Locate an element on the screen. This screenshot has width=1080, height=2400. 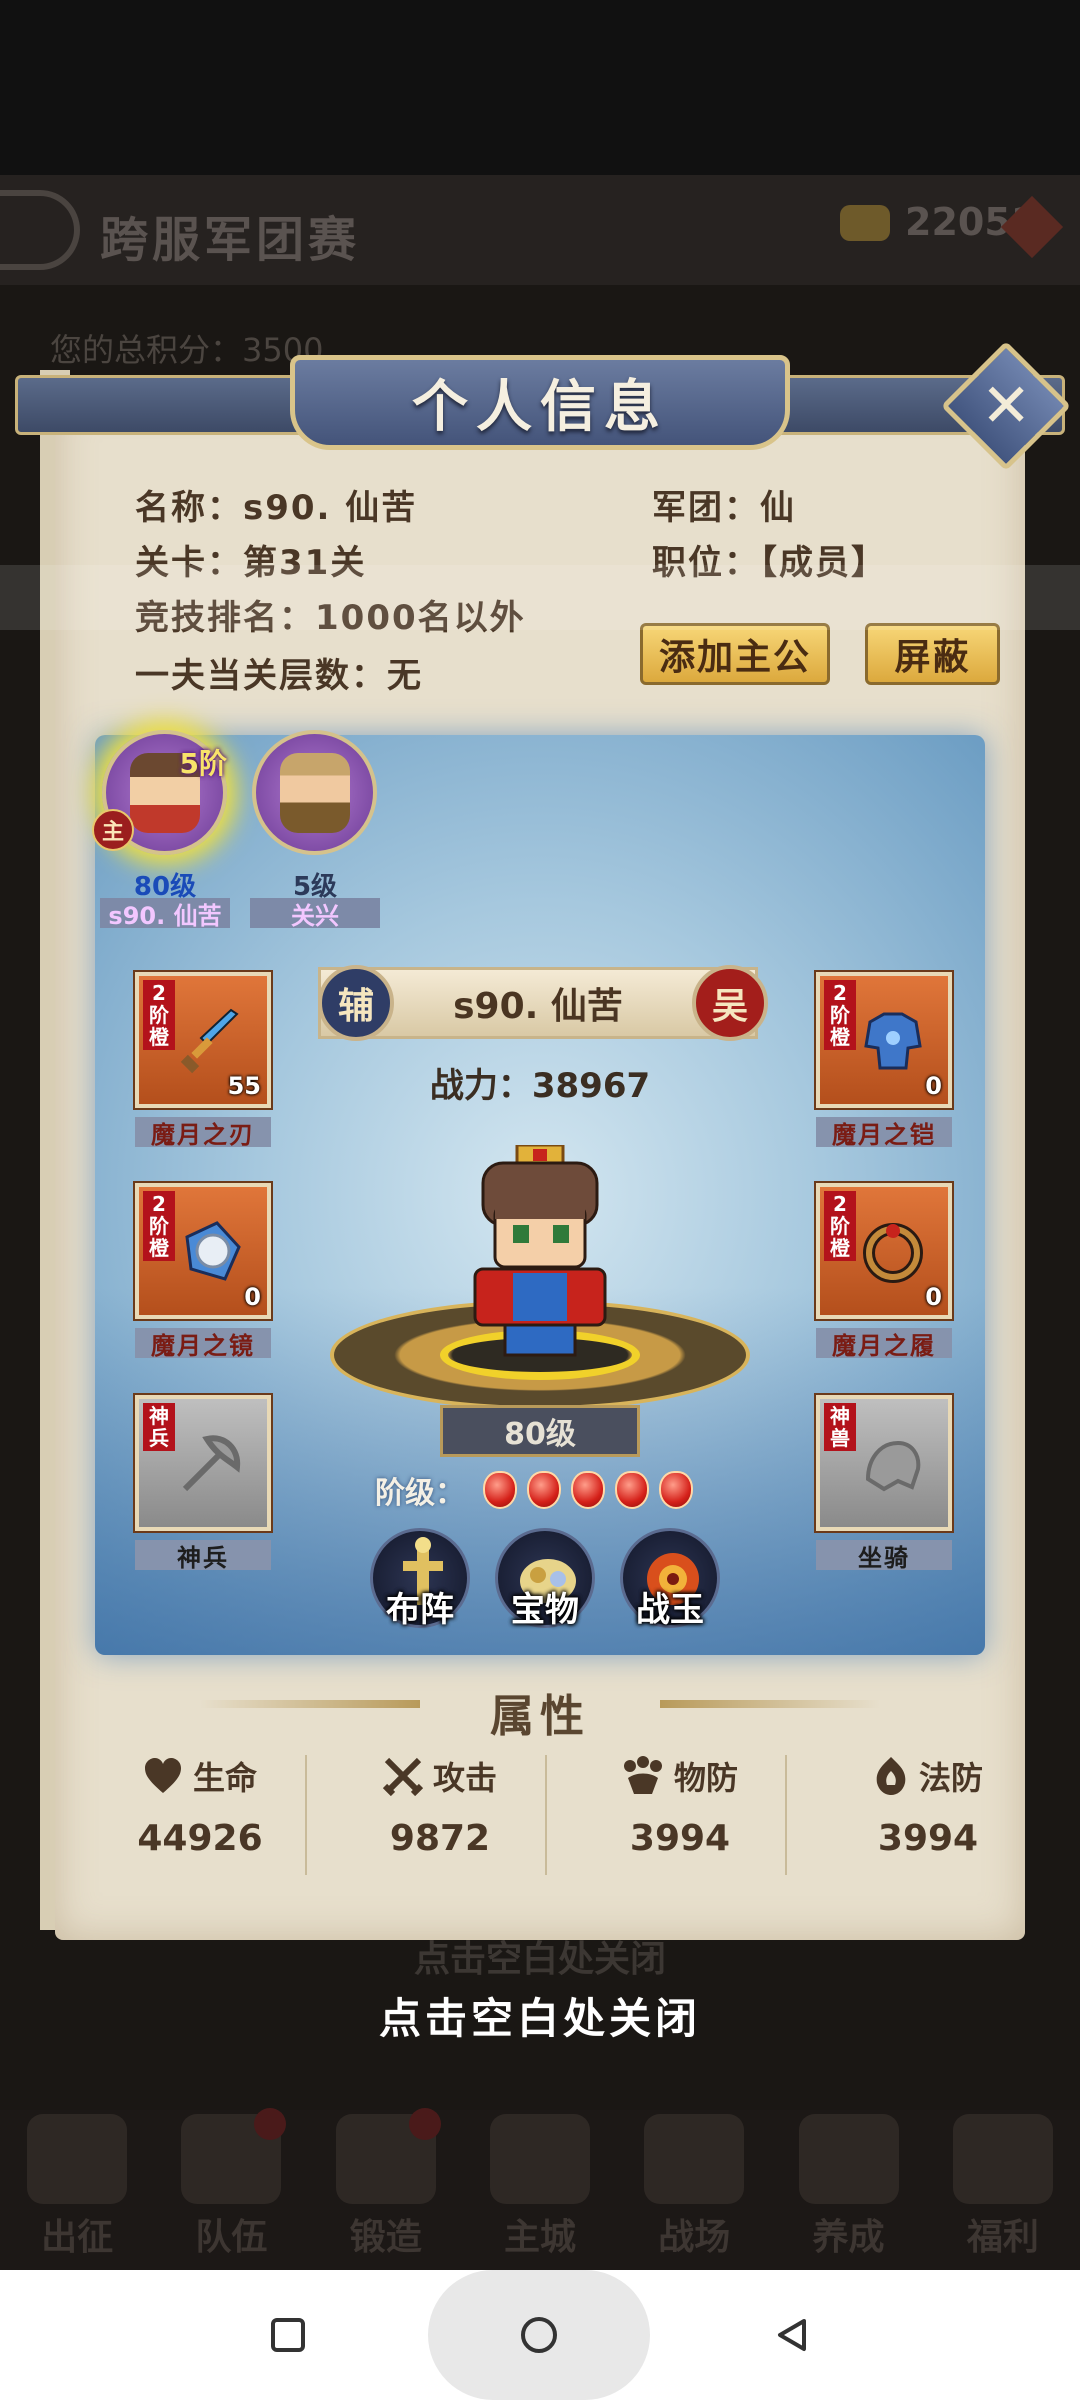
background-bottom-nav: 出征 队伍 锻造 主城 战场 养成 福利 is located at coordinates (540, 2189).